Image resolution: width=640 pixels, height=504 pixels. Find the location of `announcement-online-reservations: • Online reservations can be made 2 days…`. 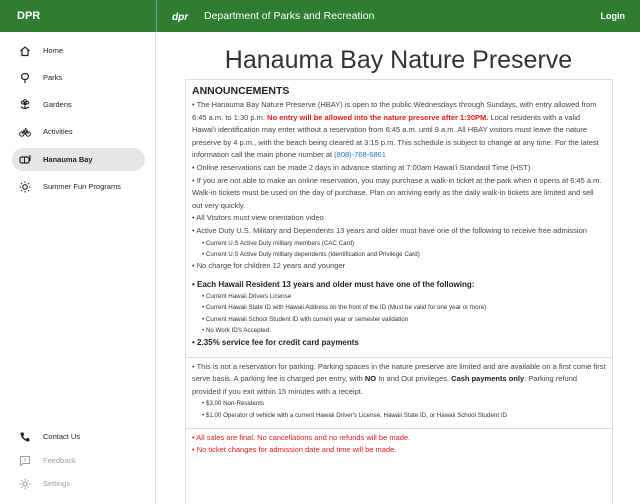

announcement-online-reservations: • Online reservations can be made 2 days… is located at coordinates (361, 167).